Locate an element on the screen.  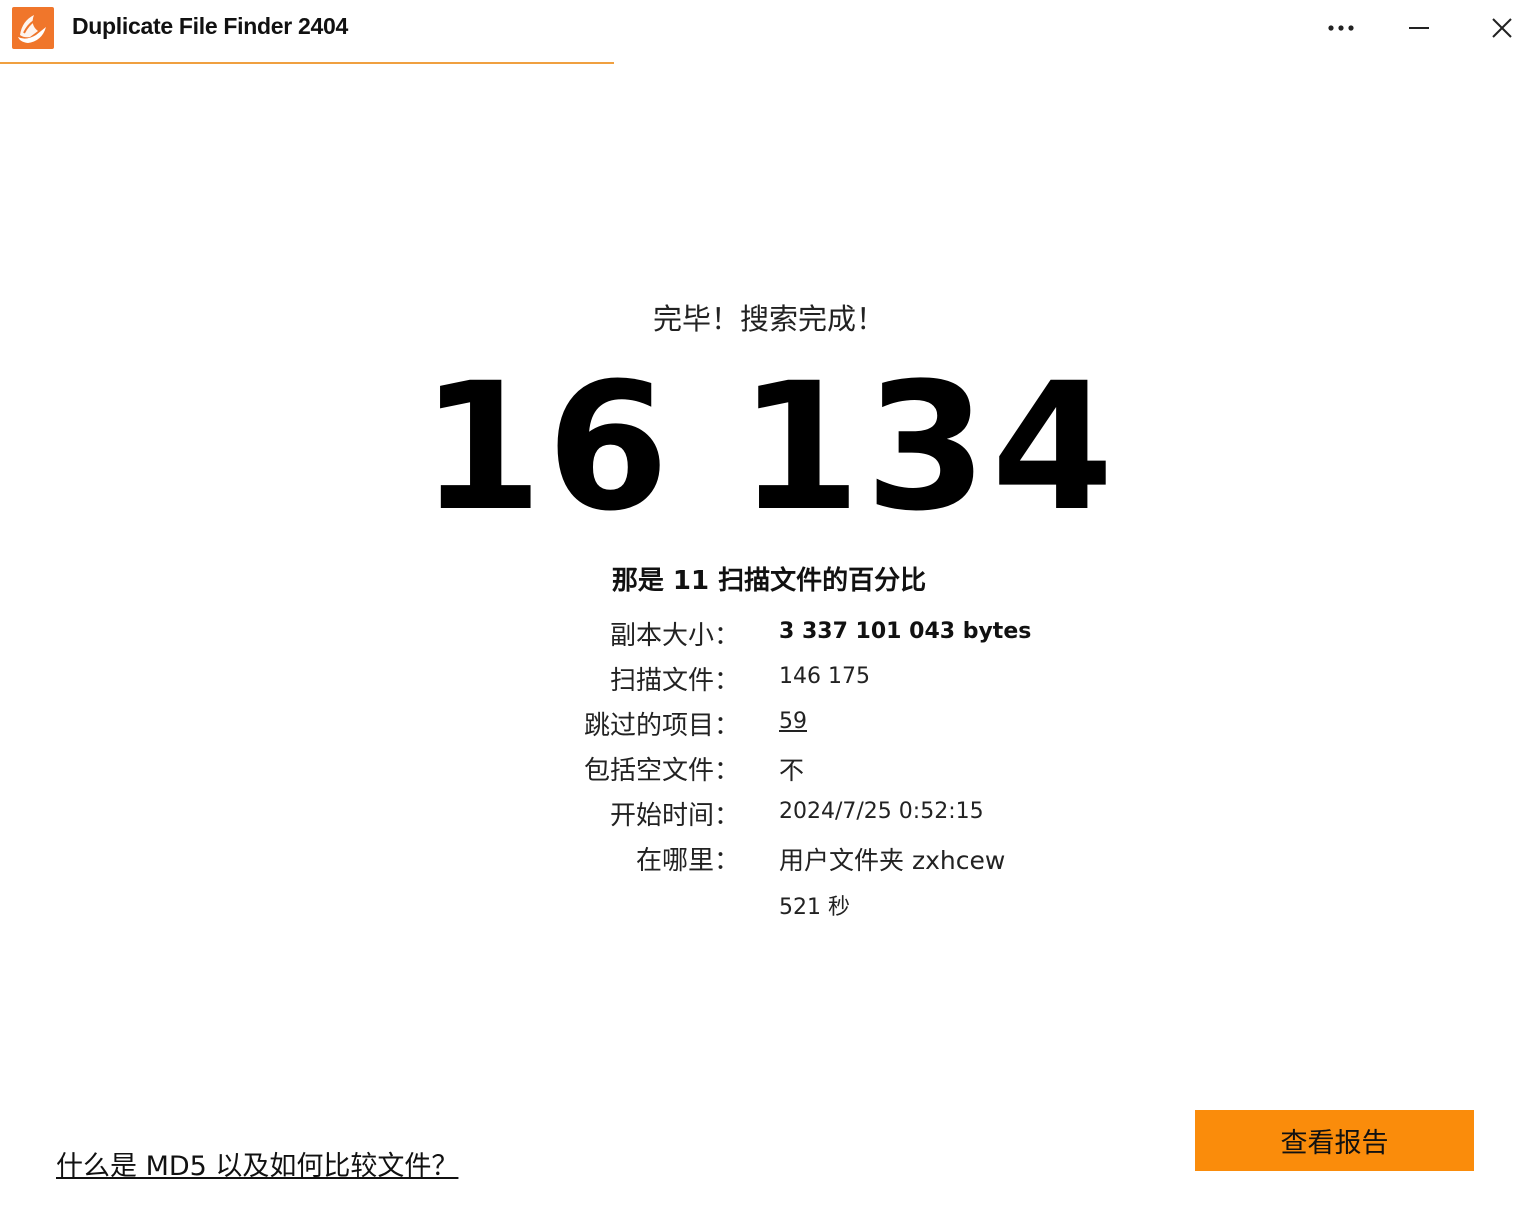
minimize-button is located at coordinates (1420, 28).